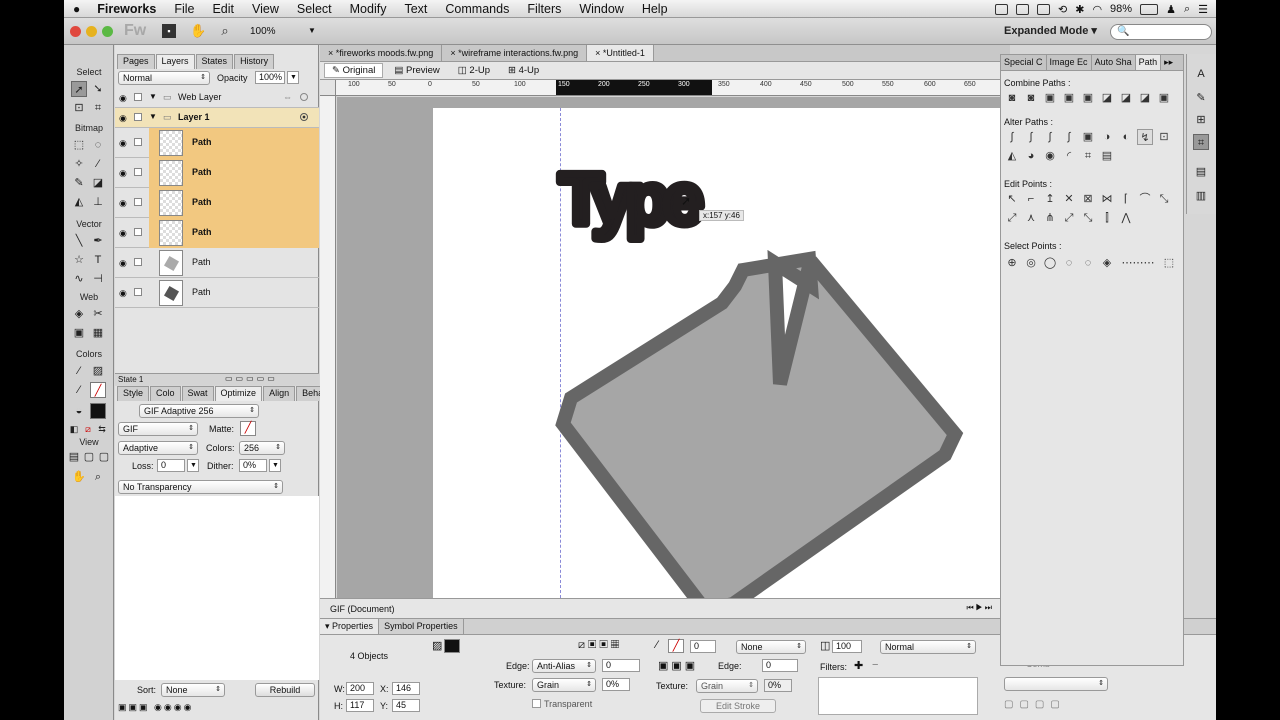 The height and width of the screenshot is (720, 1280). Describe the element at coordinates (1126, 199) in the screenshot. I see `corner-edit-icon: ⌈` at that location.